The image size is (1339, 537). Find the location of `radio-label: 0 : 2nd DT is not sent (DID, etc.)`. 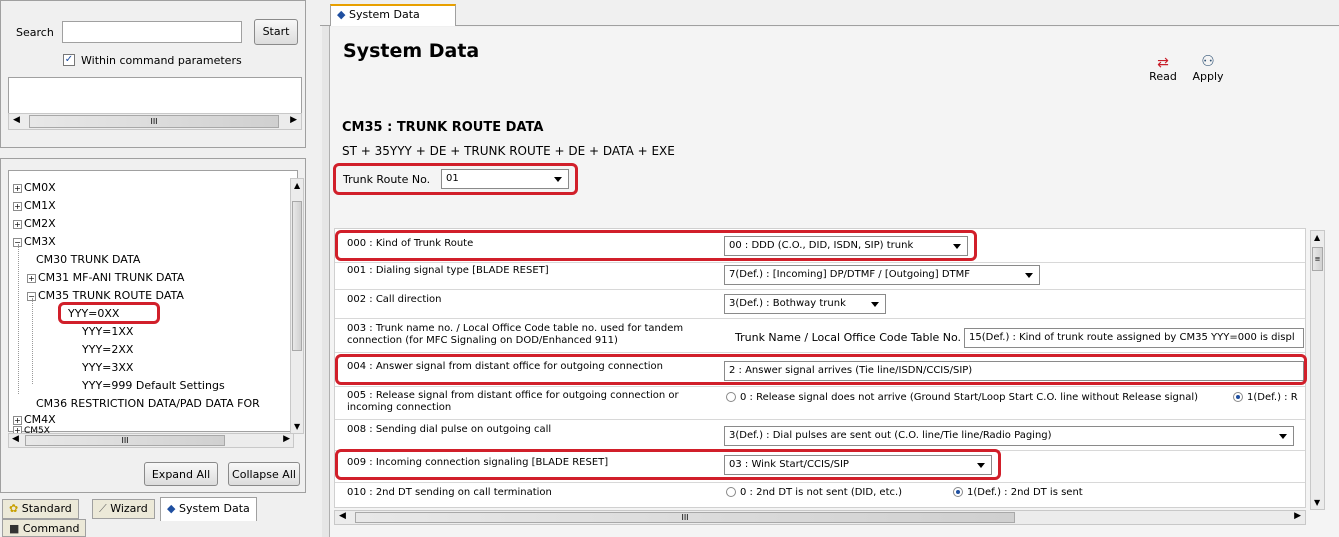

radio-label: 0 : 2nd DT is not sent (DID, etc.) is located at coordinates (821, 492).